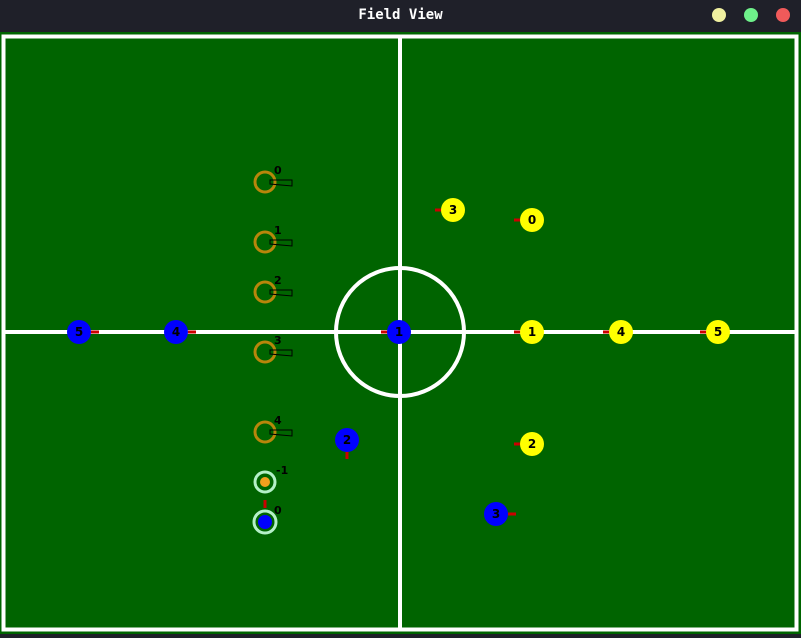 Image resolution: width=801 pixels, height=638 pixels. Describe the element at coordinates (751, 15) in the screenshot. I see `maximize-button` at that location.